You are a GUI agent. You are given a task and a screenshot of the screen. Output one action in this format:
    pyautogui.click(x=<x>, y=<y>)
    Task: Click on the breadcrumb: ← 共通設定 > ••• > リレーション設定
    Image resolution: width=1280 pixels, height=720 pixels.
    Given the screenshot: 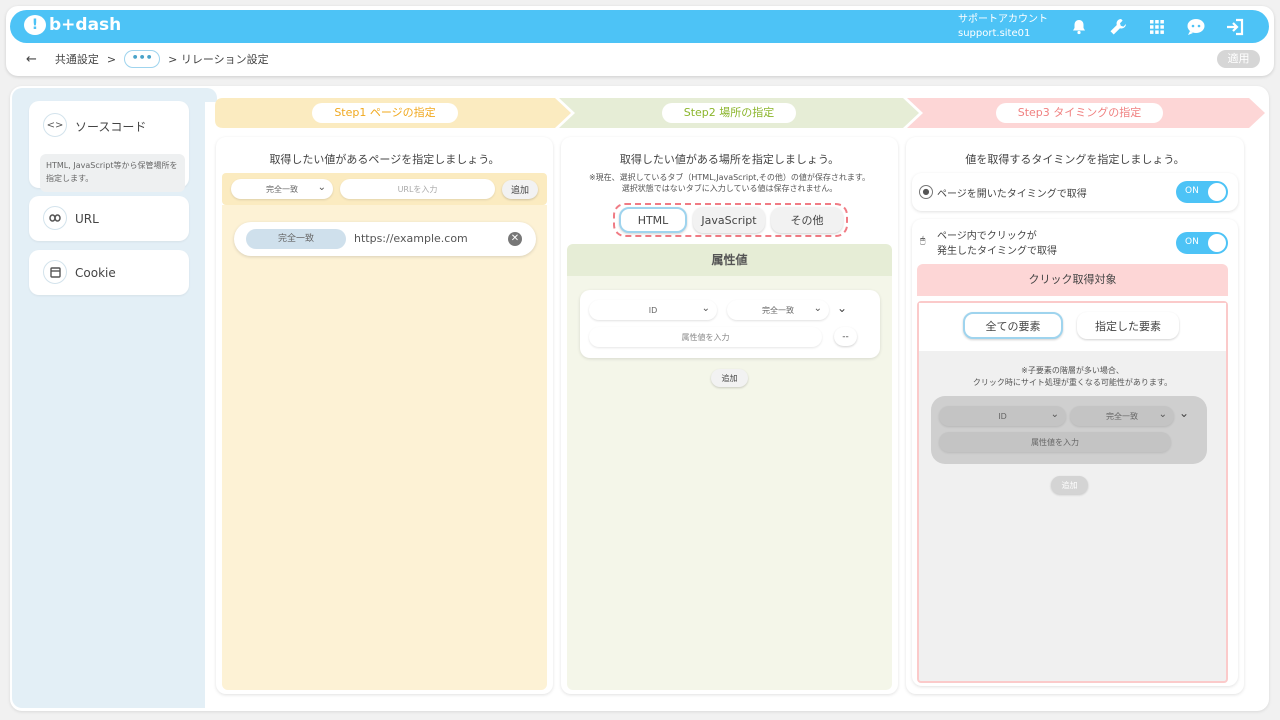 What is the action you would take?
    pyautogui.click(x=147, y=59)
    